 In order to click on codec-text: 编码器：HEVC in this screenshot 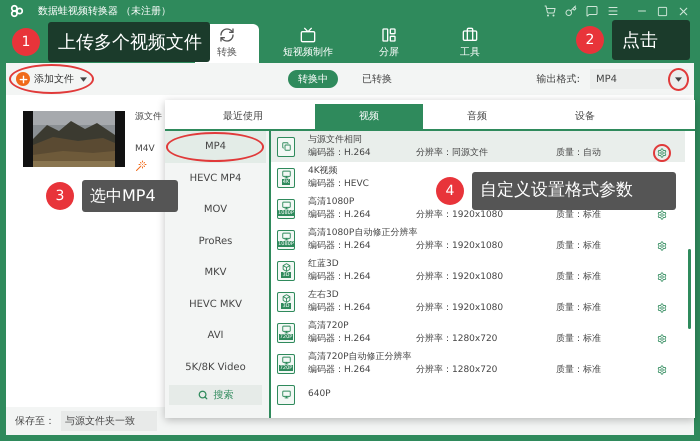, I will do `click(339, 184)`.